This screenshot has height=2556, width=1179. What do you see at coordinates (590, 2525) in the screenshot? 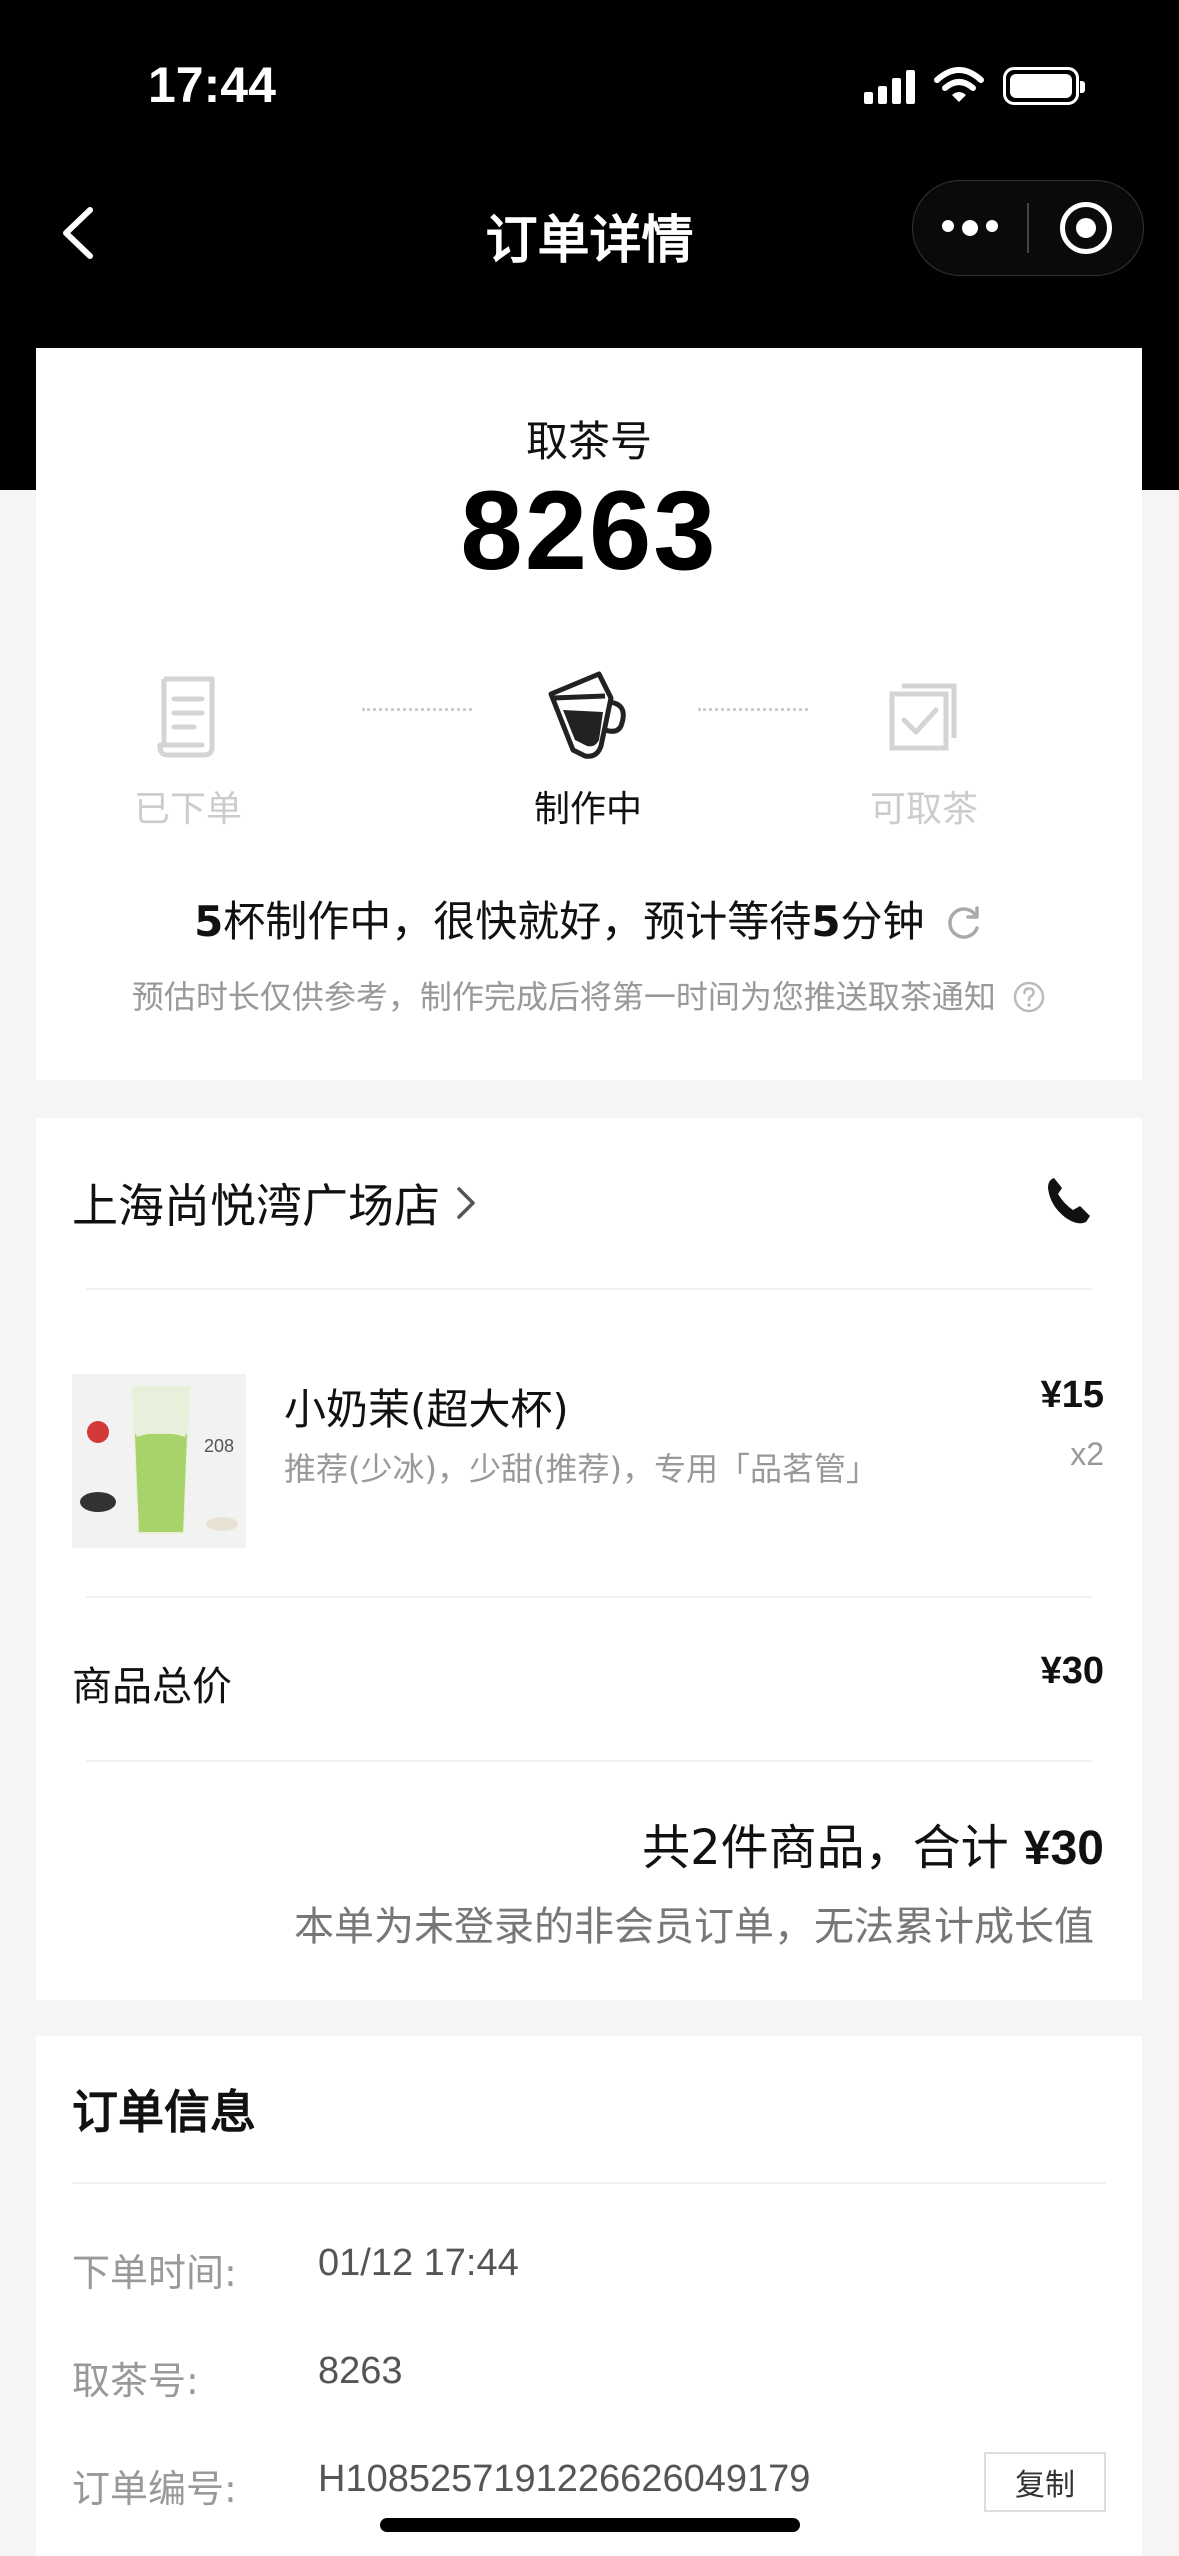
I see `home-indicator` at bounding box center [590, 2525].